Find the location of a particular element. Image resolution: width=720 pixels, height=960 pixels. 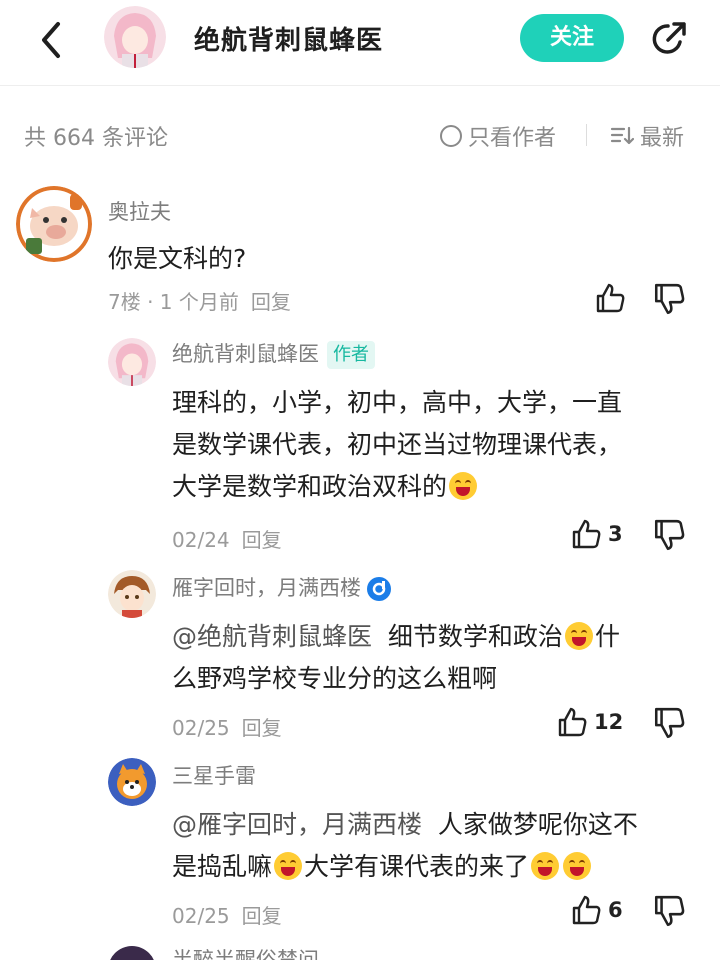

reply-text: @雁字回时，月满西楼 人家做梦呢你这不 是捣乱嘛 大学有课代表的来了 is located at coordinates (405, 846).